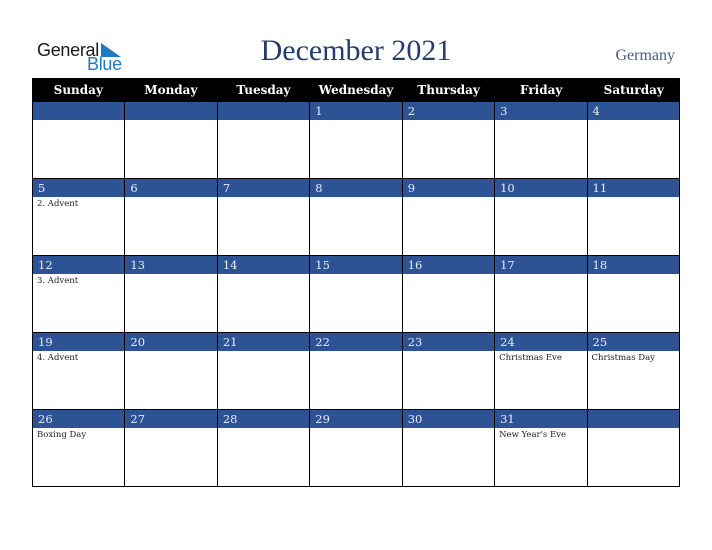 This screenshot has height=550, width=712. What do you see at coordinates (448, 265) in the screenshot?
I see `day-number: 16` at bounding box center [448, 265].